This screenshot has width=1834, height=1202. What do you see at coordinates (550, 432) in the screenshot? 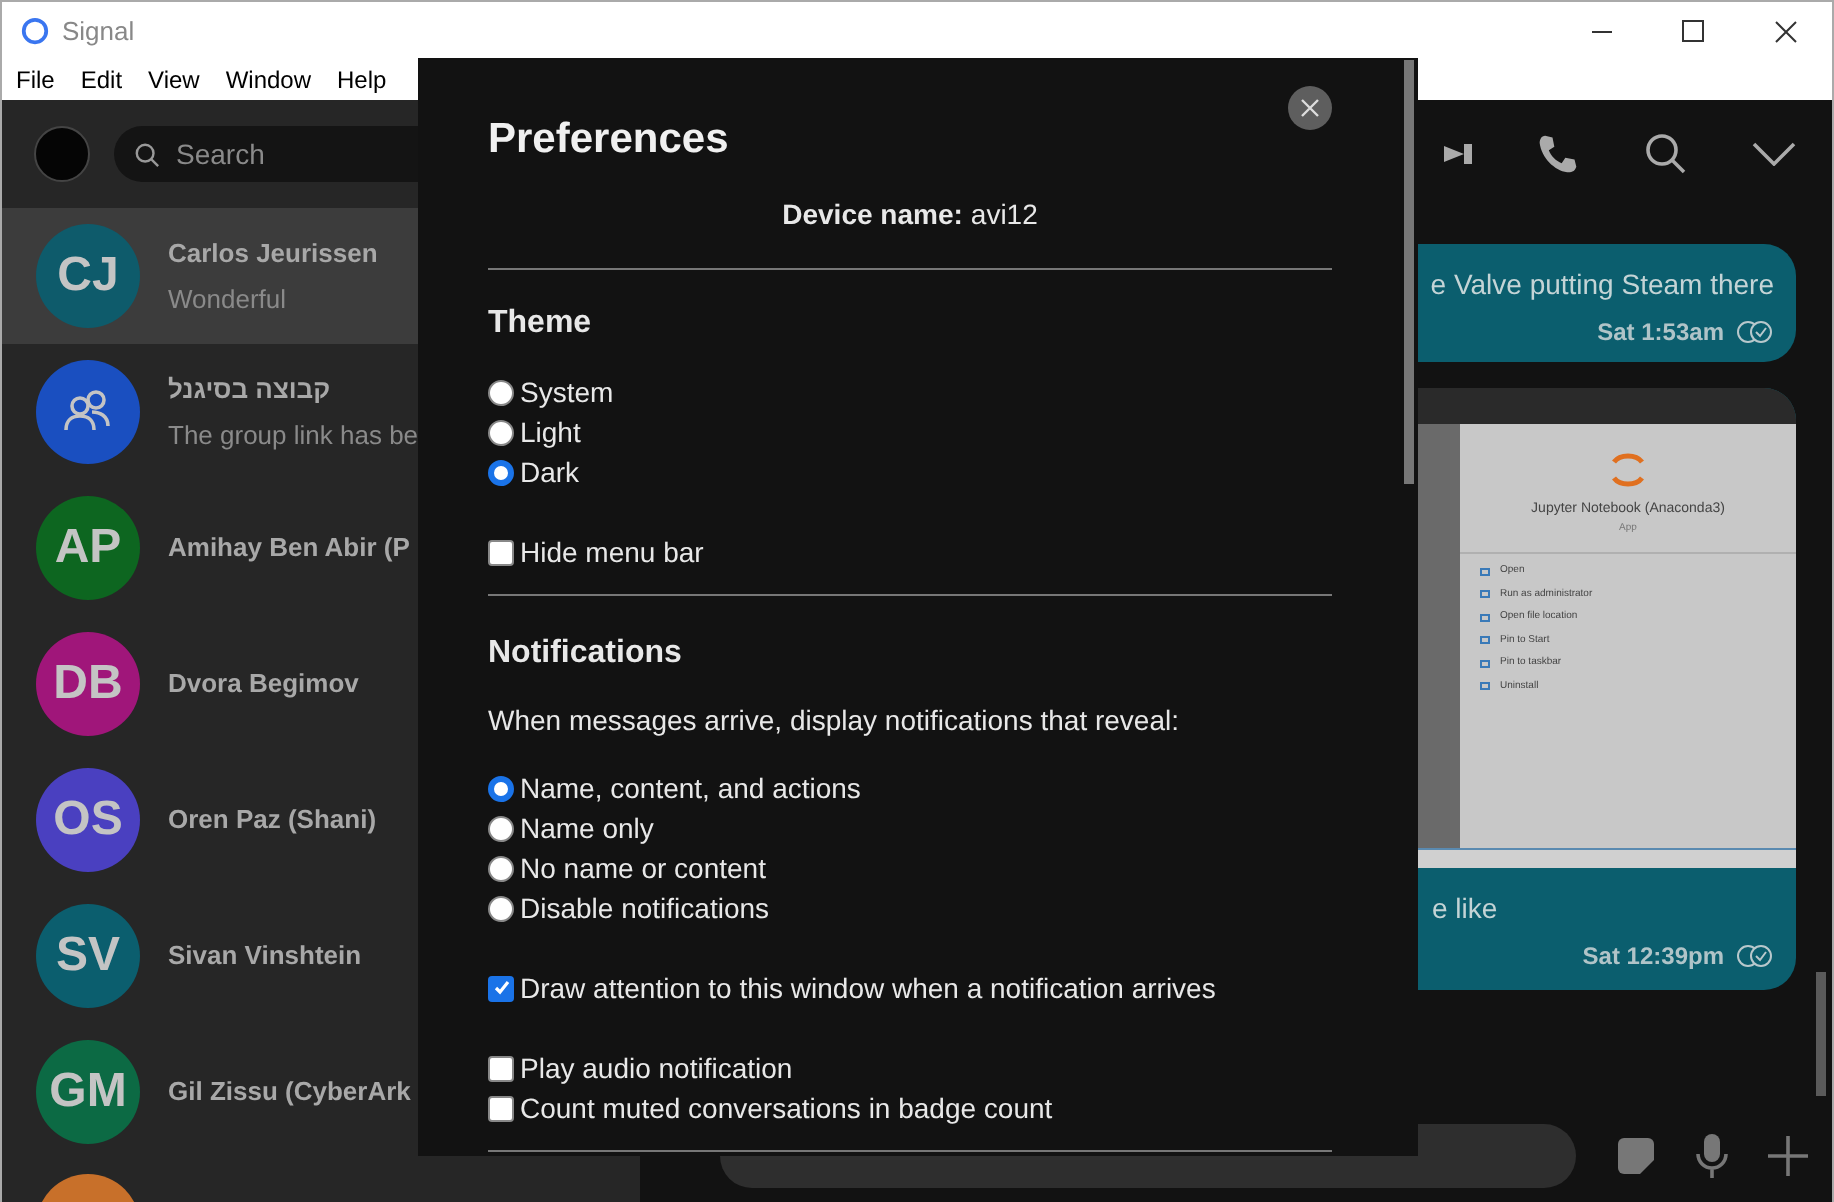
I see `radio-label: Light` at bounding box center [550, 432].